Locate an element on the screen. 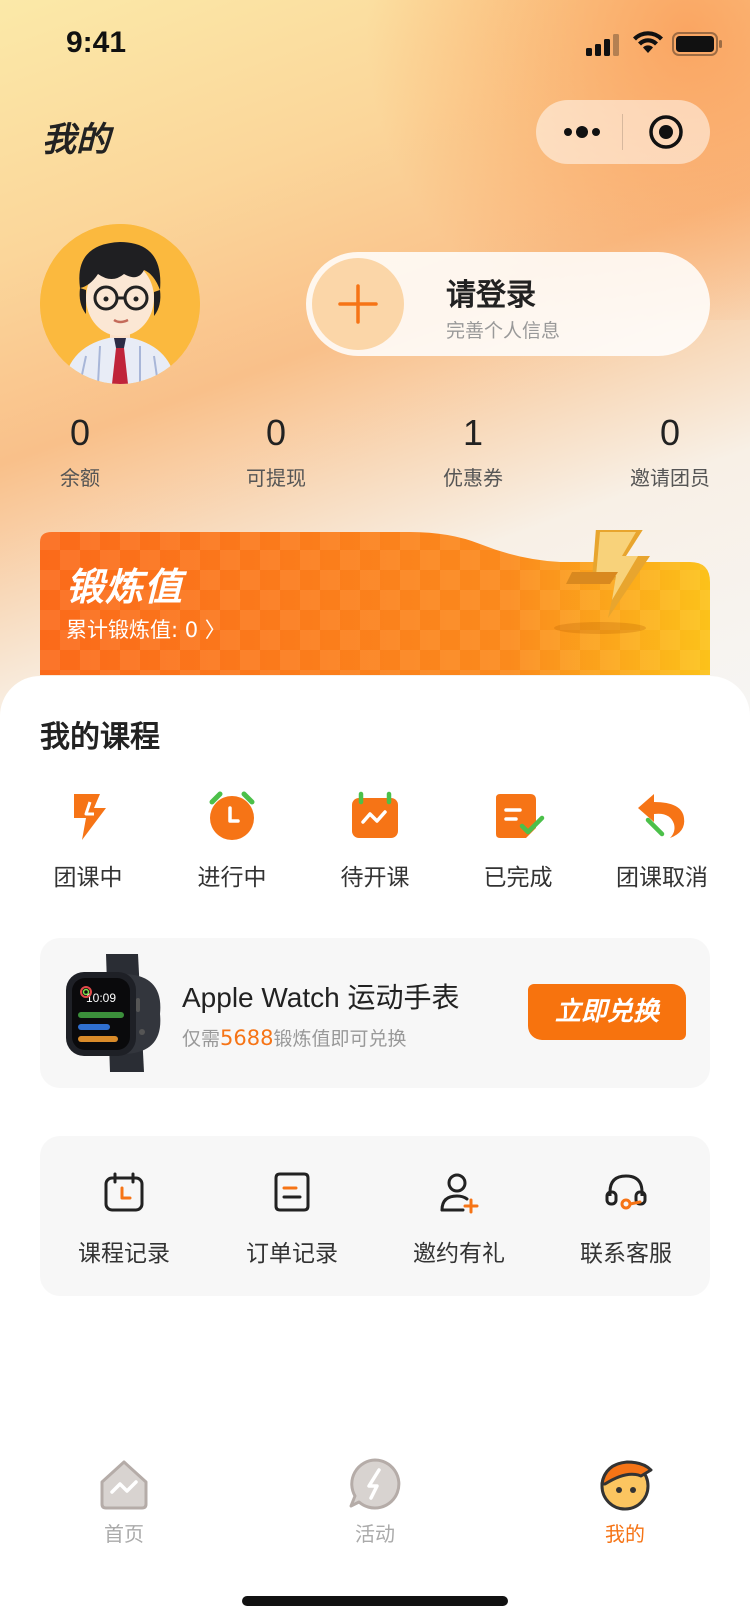 The height and width of the screenshot is (1624, 750). tab-label: 首页 is located at coordinates (124, 1534).